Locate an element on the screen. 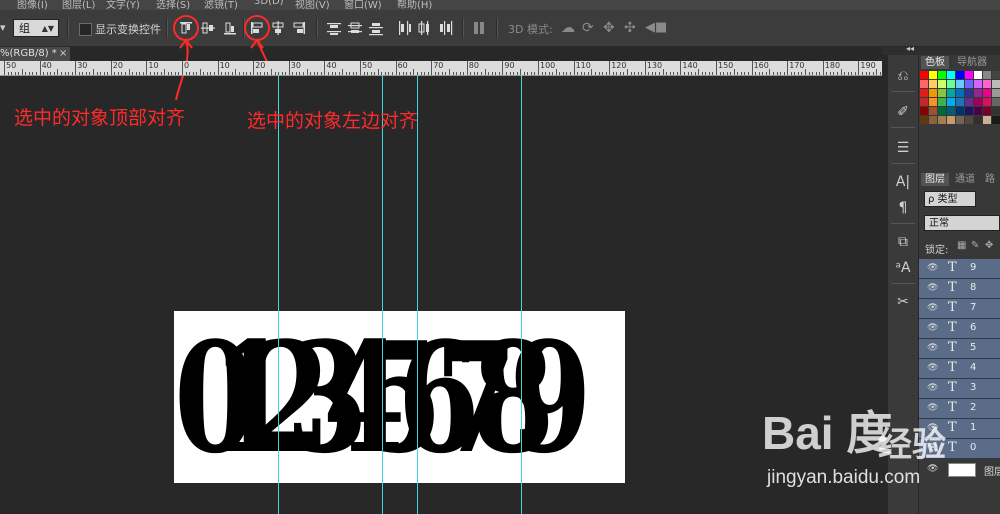 This screenshot has height=514, width=1000. distribute-hcenter-icon is located at coordinates (424, 28).